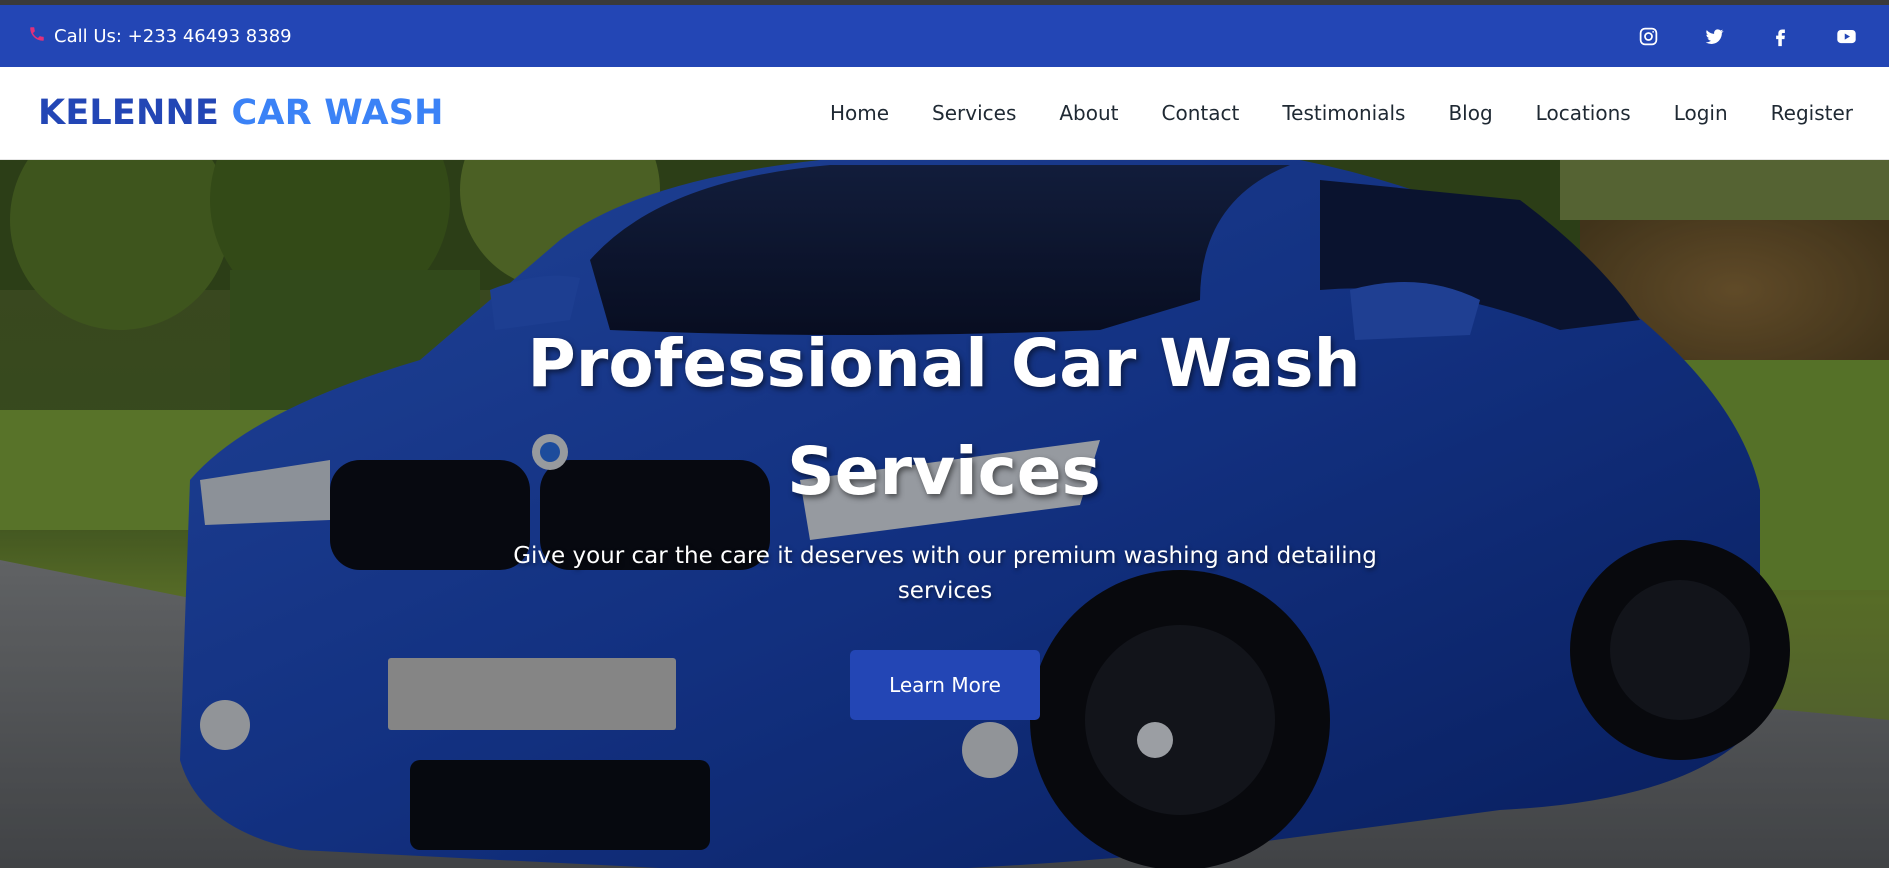  What do you see at coordinates (337, 113) in the screenshot?
I see `brand-name-part2: CAR WASH` at bounding box center [337, 113].